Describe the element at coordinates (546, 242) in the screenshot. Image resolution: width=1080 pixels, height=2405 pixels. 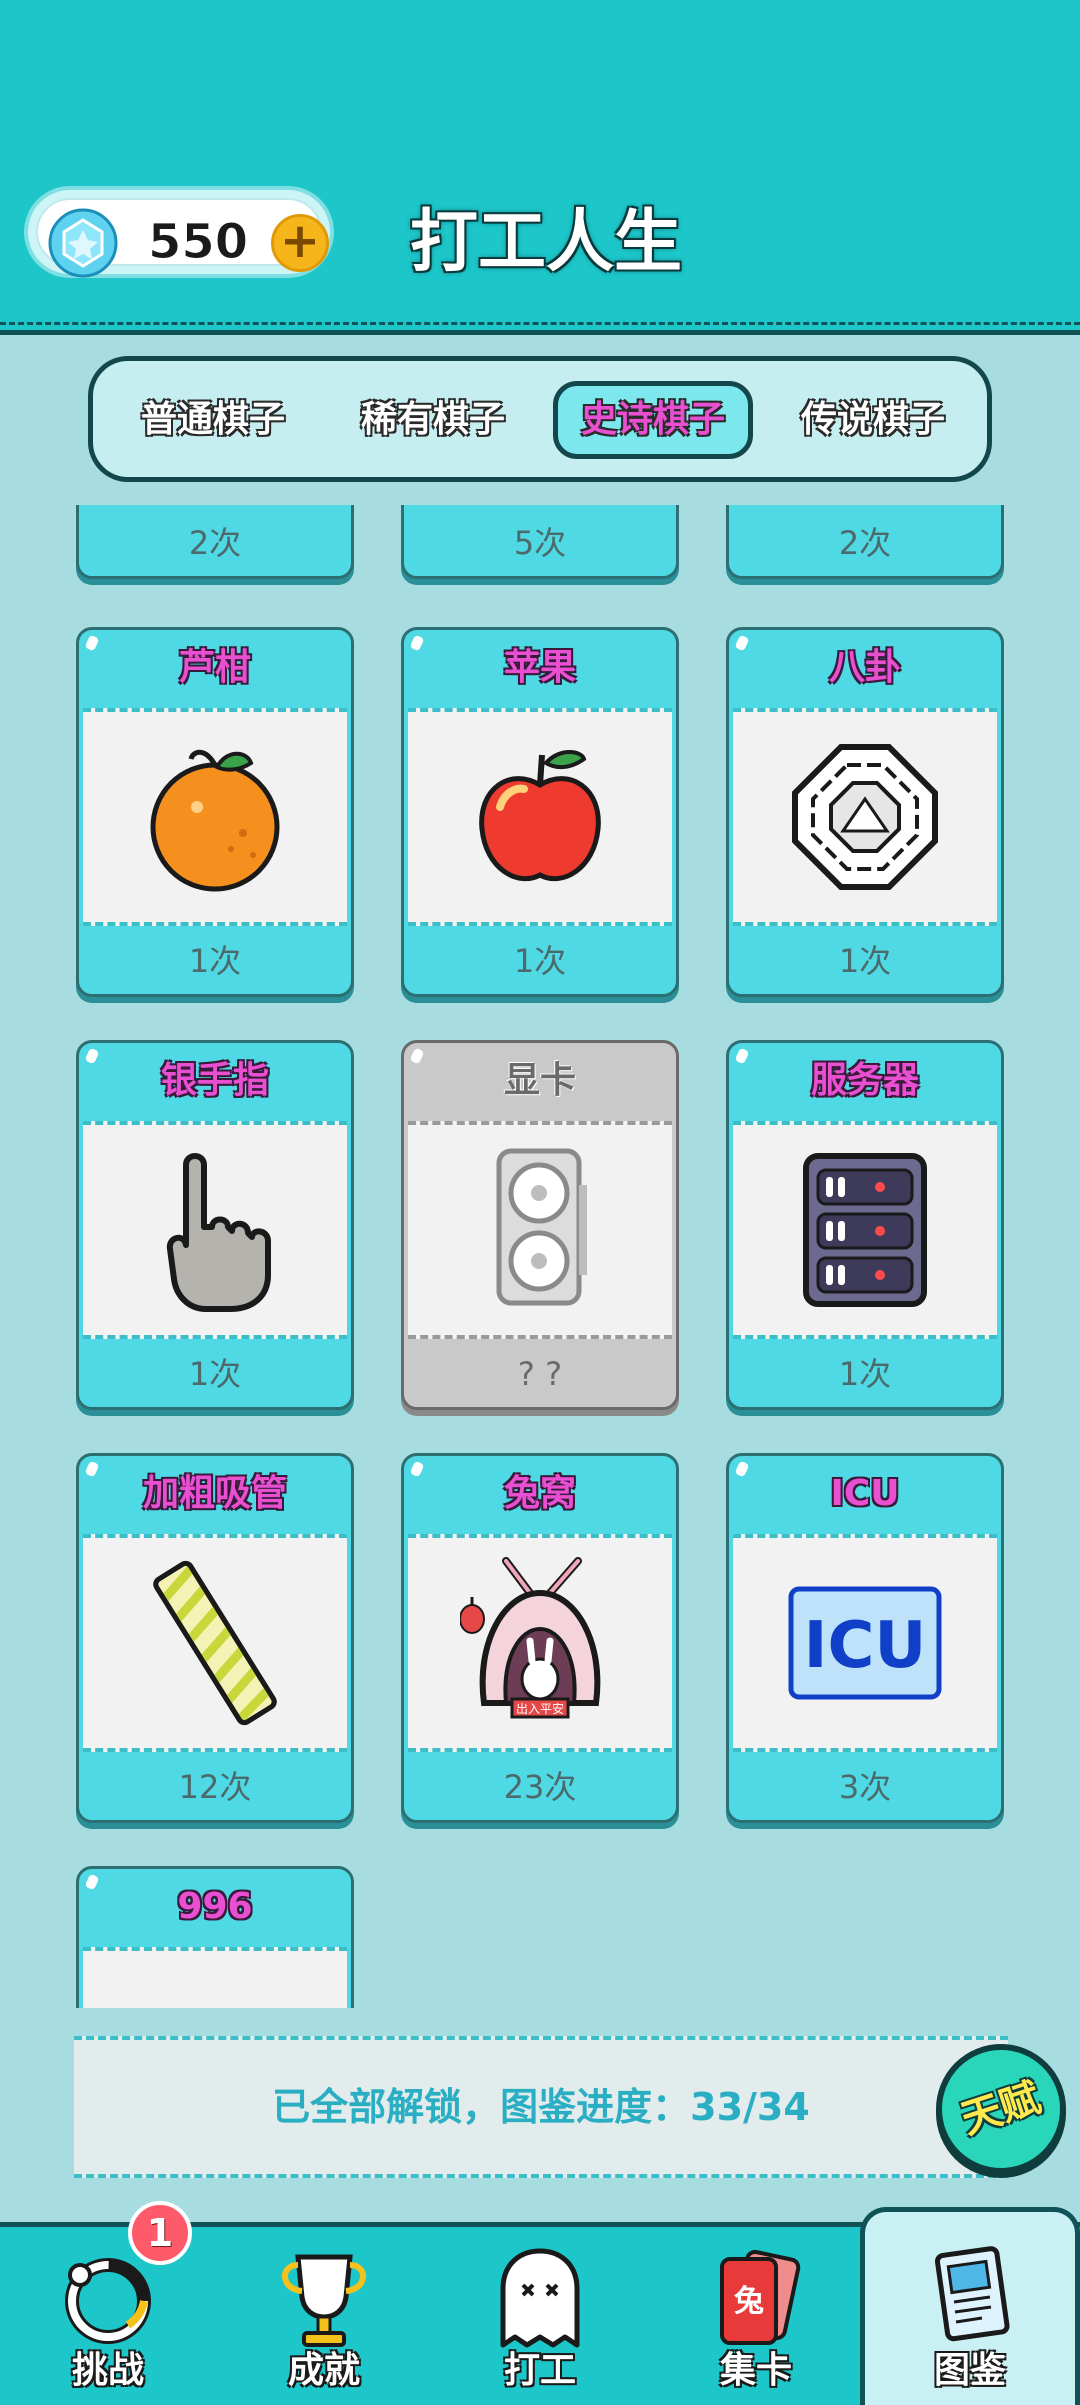
I see `page-title: 打工人生` at that location.